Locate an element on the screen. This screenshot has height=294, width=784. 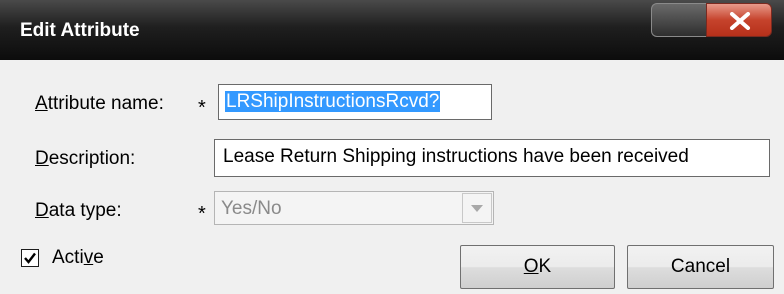
close-button is located at coordinates (739, 20).